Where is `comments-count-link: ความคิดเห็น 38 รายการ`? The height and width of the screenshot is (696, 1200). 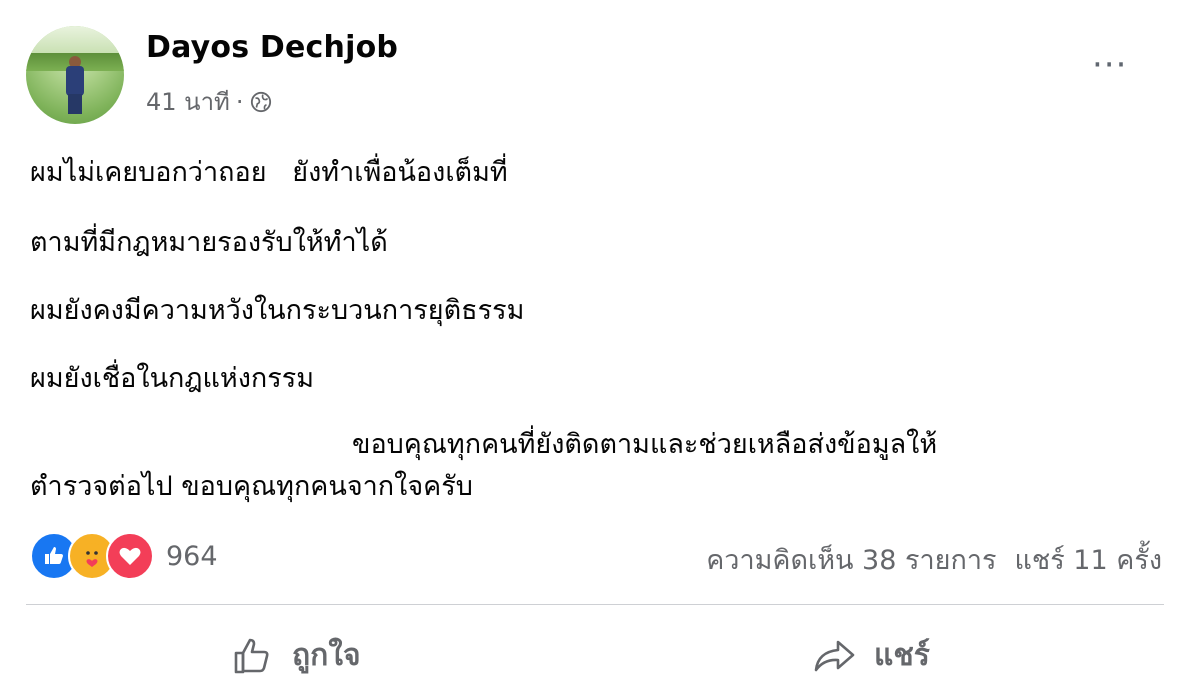
comments-count-link: ความคิดเห็น 38 รายการ is located at coordinates (851, 559).